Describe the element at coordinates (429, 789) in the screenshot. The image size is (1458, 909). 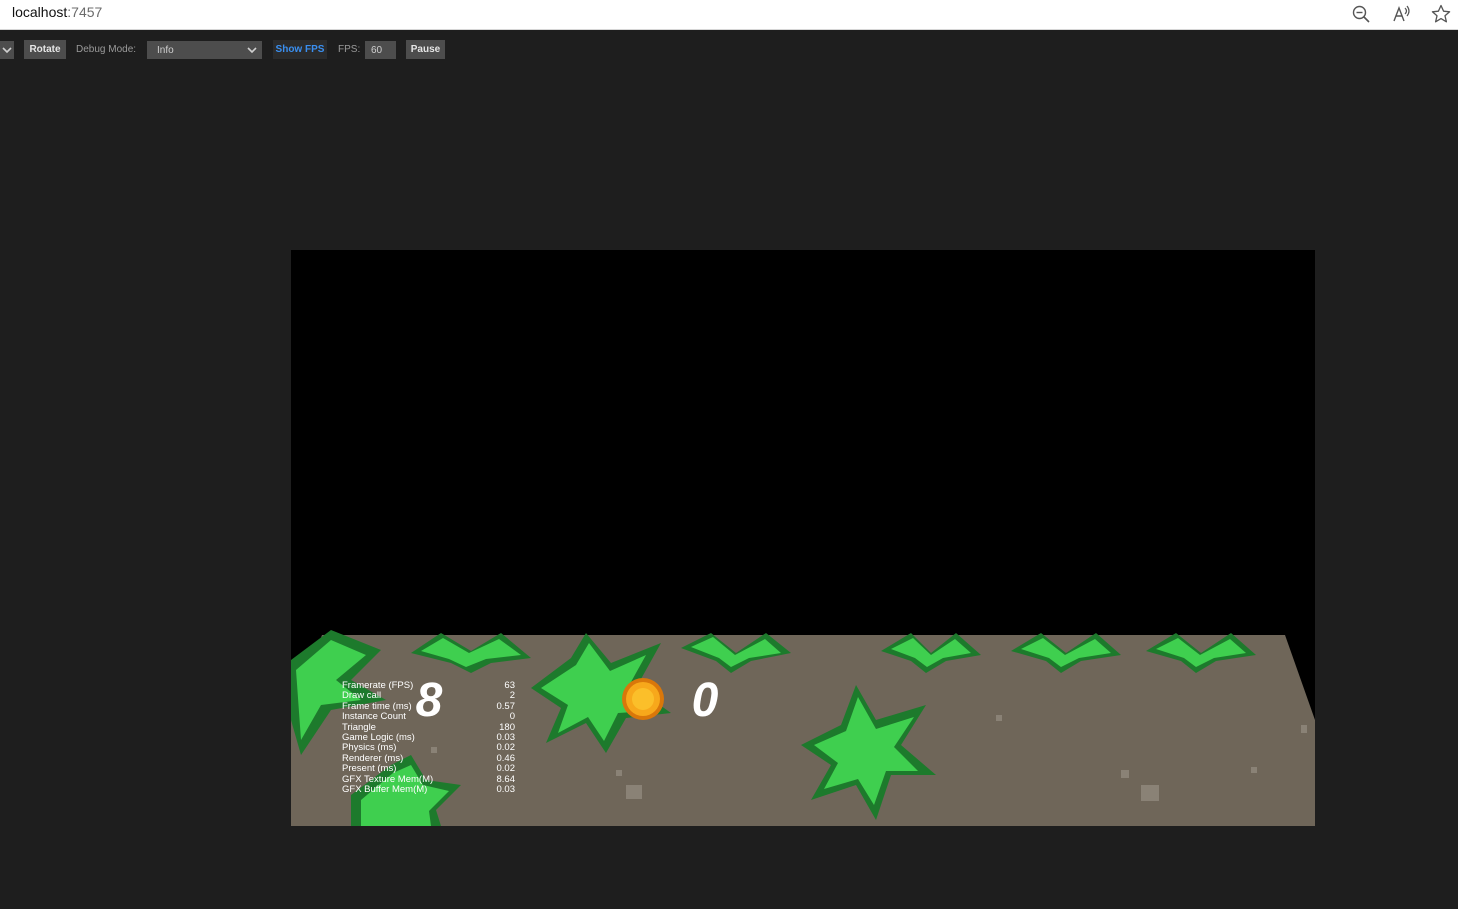
I see `stat-row: GFX Buffer Mem(M) 0.03` at that location.